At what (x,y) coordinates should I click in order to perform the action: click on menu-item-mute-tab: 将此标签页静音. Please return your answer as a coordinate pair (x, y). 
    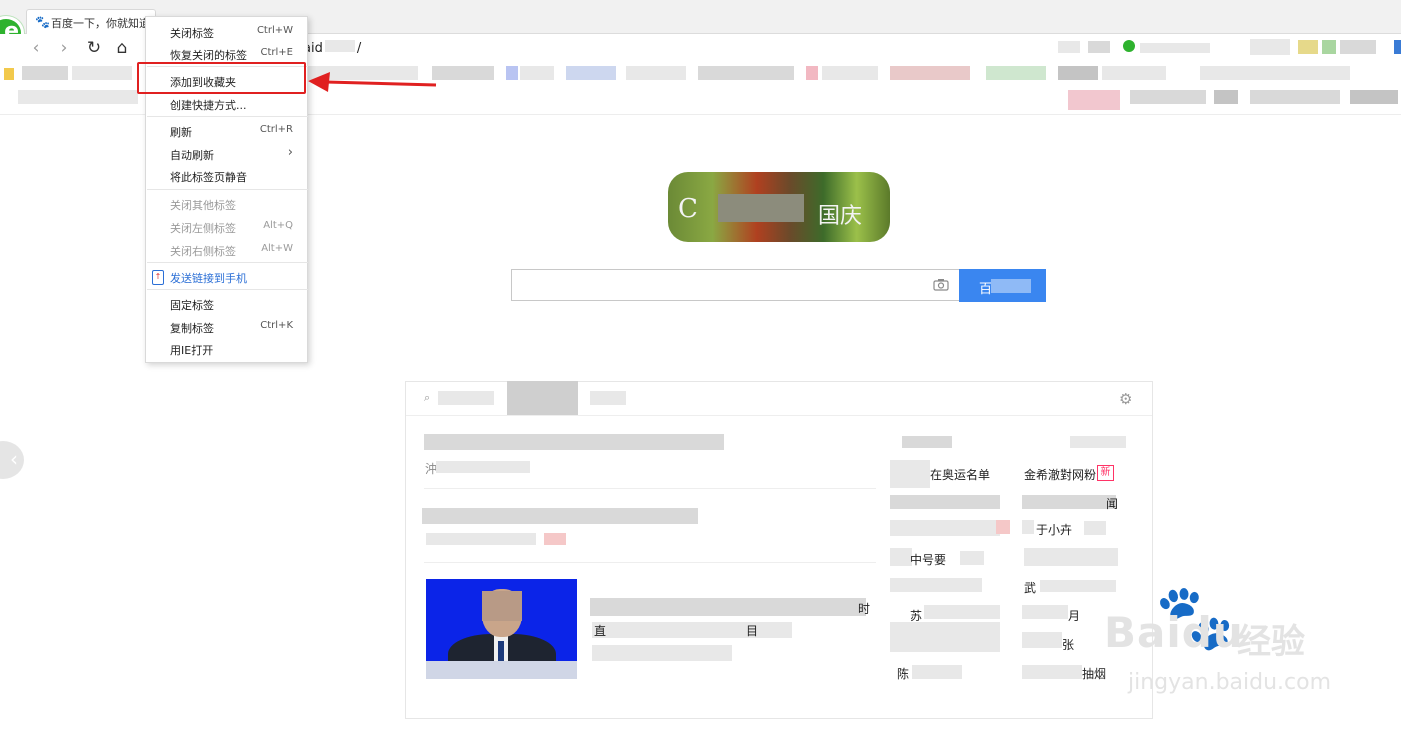
    Looking at the image, I should click on (226, 176).